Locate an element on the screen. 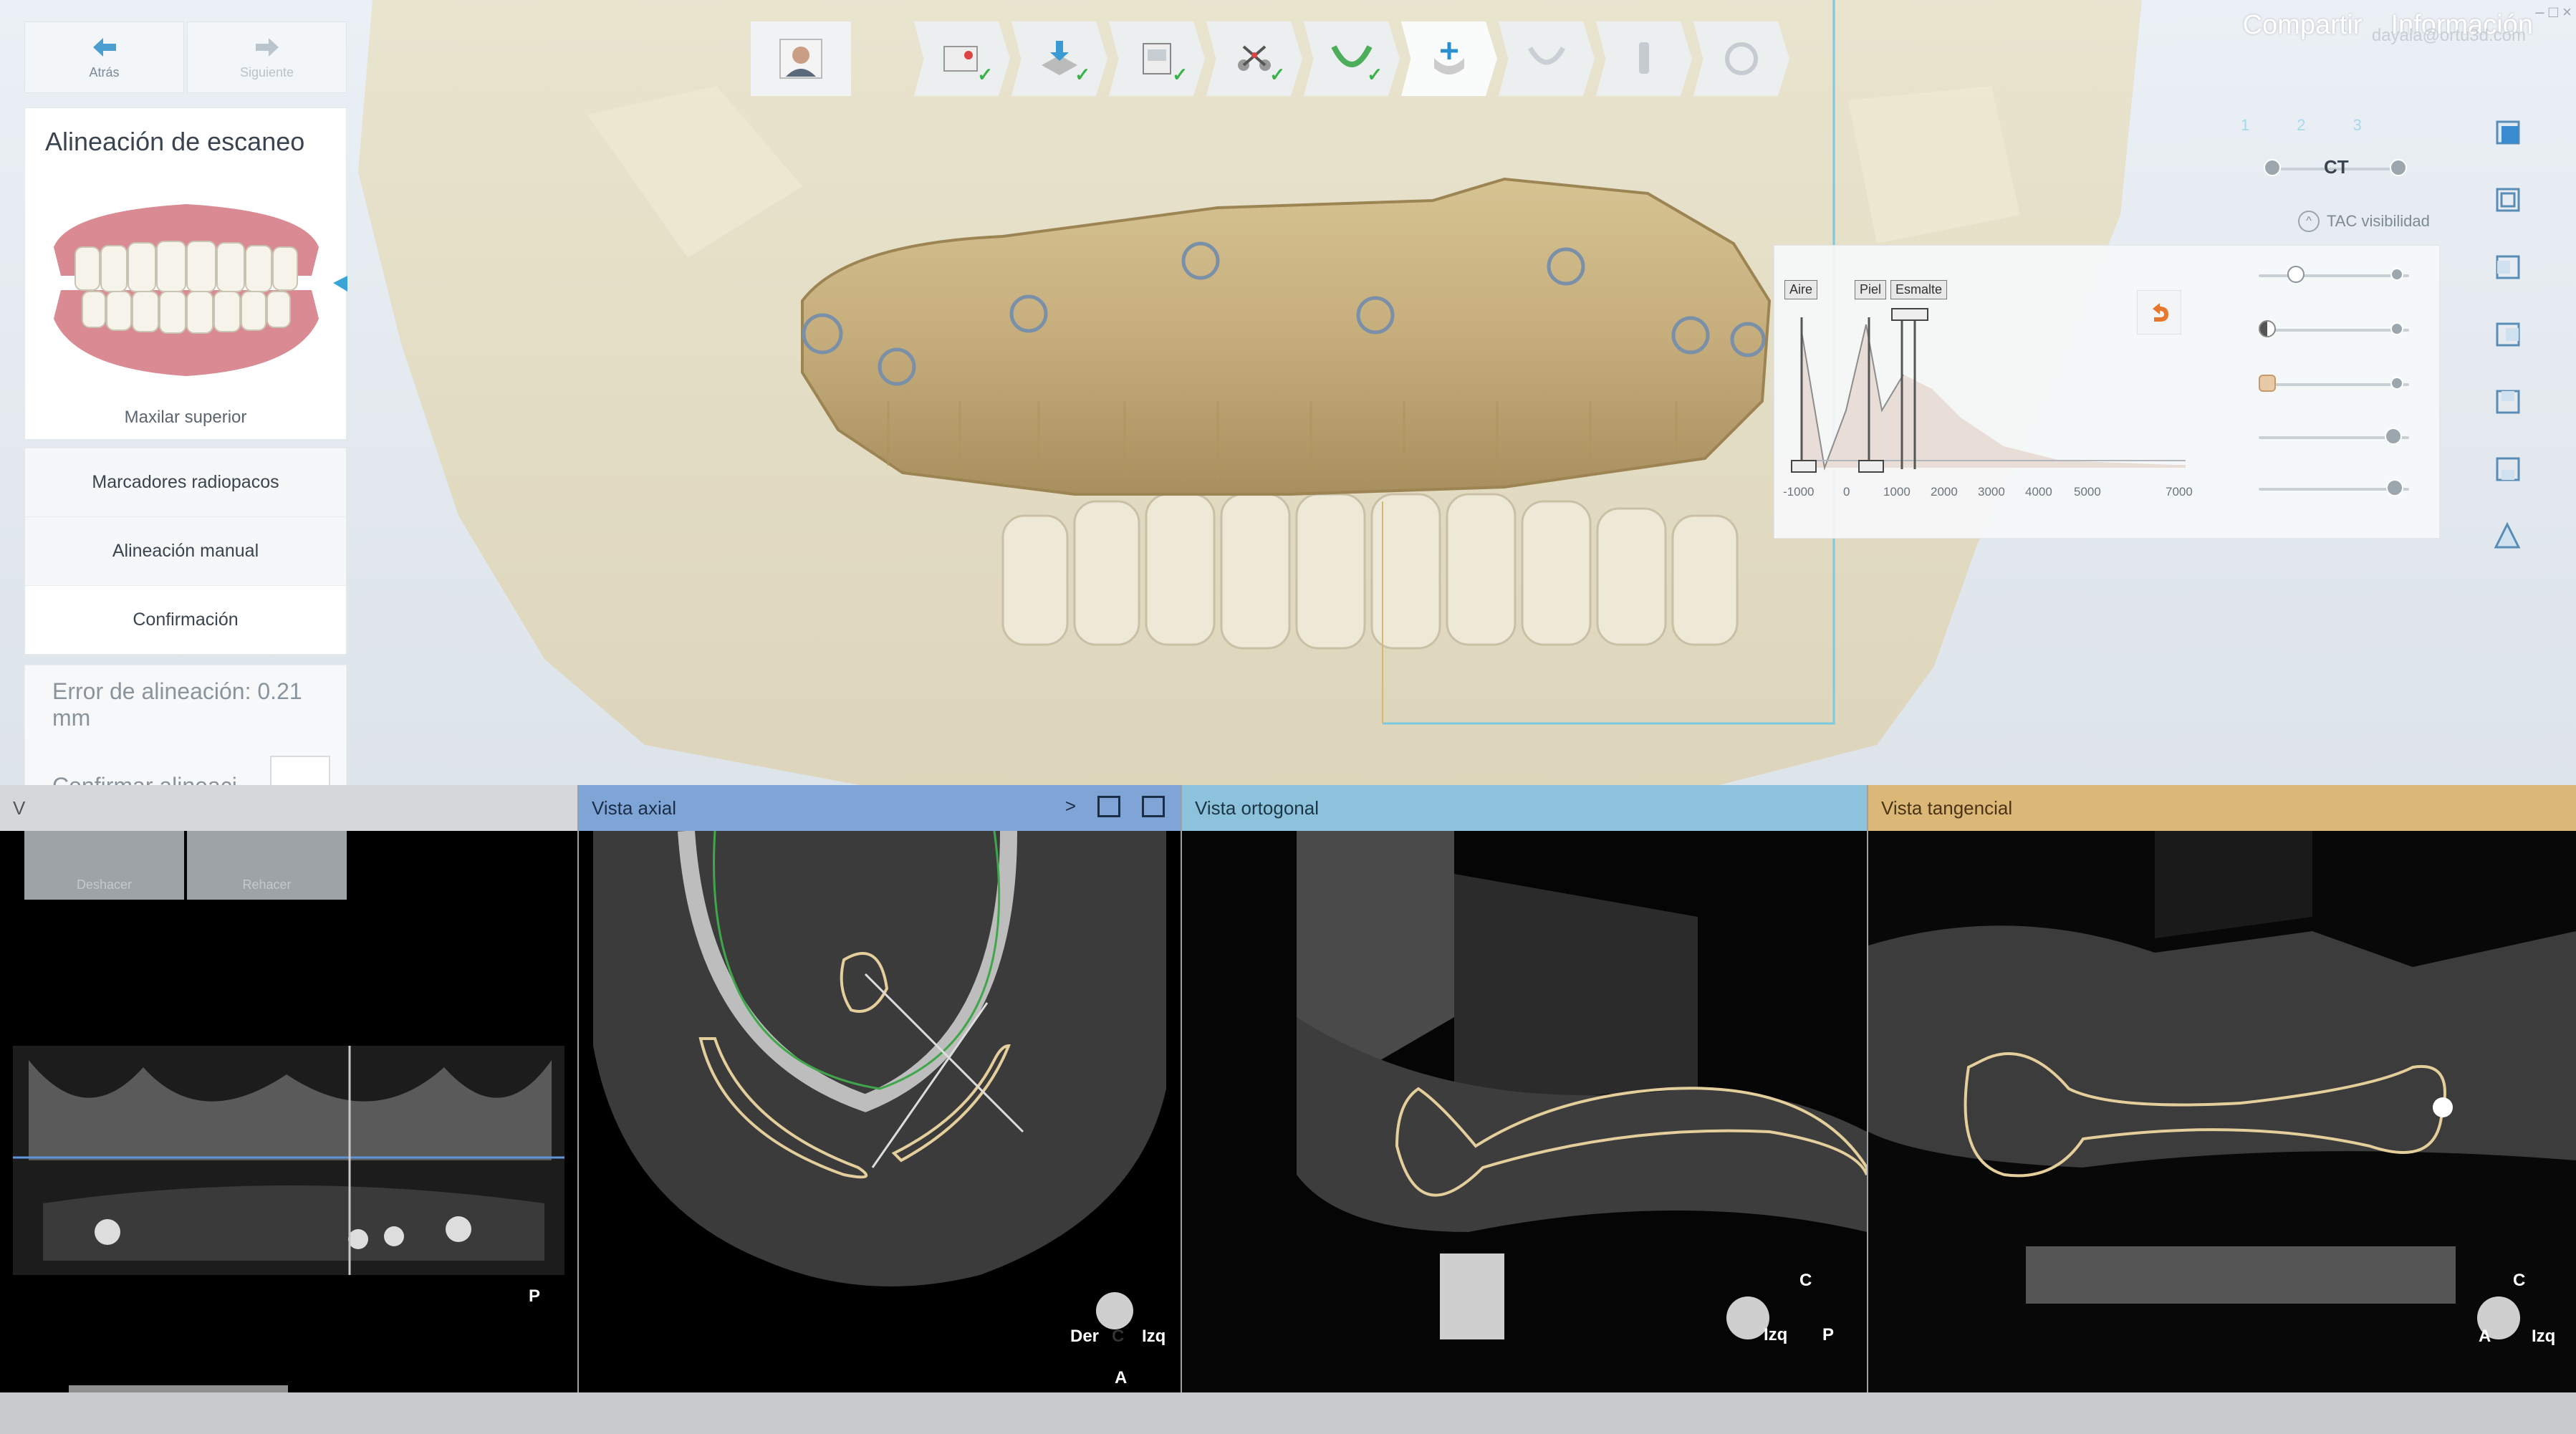 This screenshot has height=1434, width=2576. axis-tick: -1000 is located at coordinates (1799, 492).